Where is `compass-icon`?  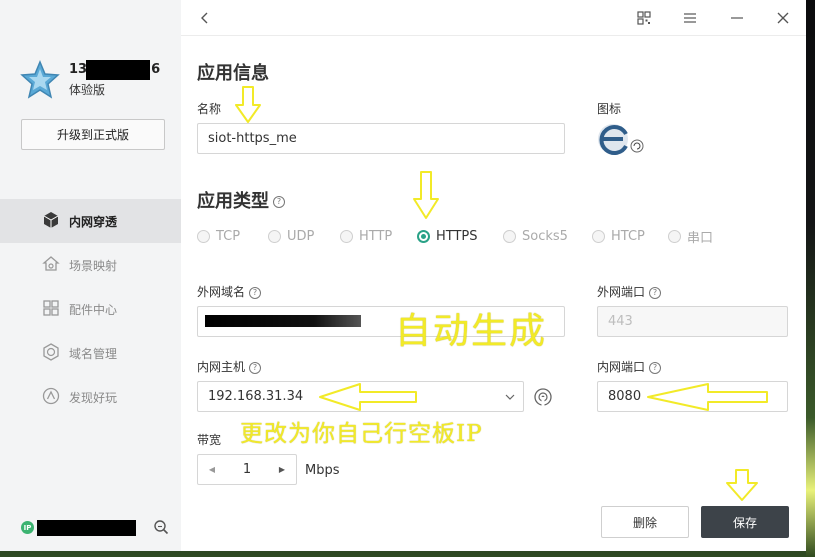 compass-icon is located at coordinates (51, 396).